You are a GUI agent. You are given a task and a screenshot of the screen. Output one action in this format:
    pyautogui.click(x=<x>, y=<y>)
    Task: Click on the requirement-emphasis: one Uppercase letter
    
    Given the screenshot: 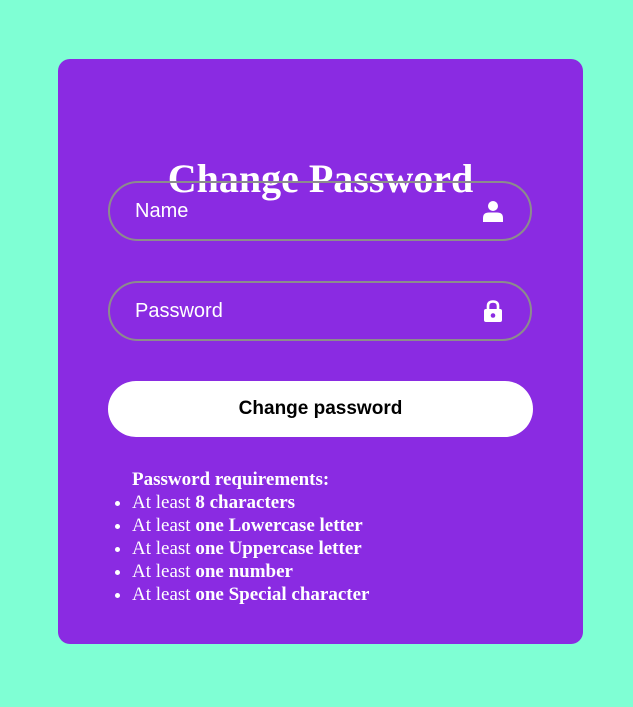 What is the action you would take?
    pyautogui.click(x=278, y=548)
    